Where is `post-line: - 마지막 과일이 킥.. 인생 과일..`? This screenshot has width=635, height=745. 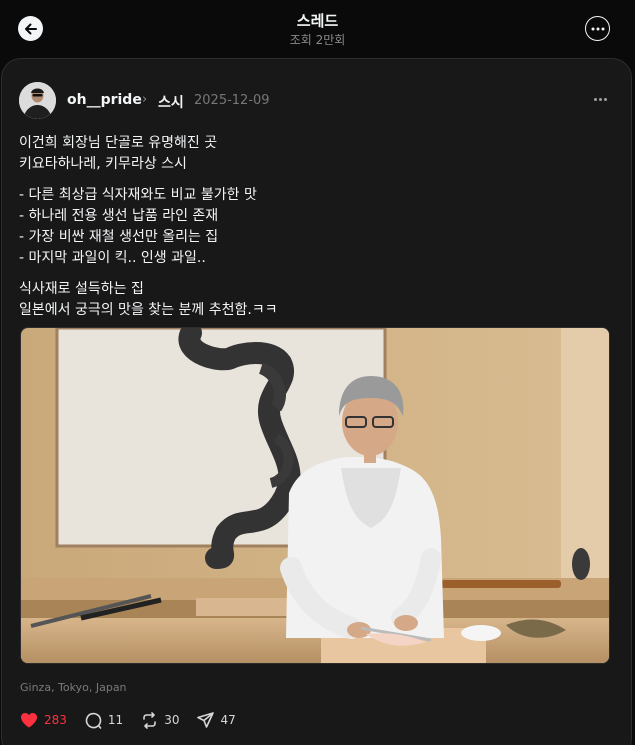 post-line: - 마지막 과일이 킥.. 인생 과일.. is located at coordinates (112, 258).